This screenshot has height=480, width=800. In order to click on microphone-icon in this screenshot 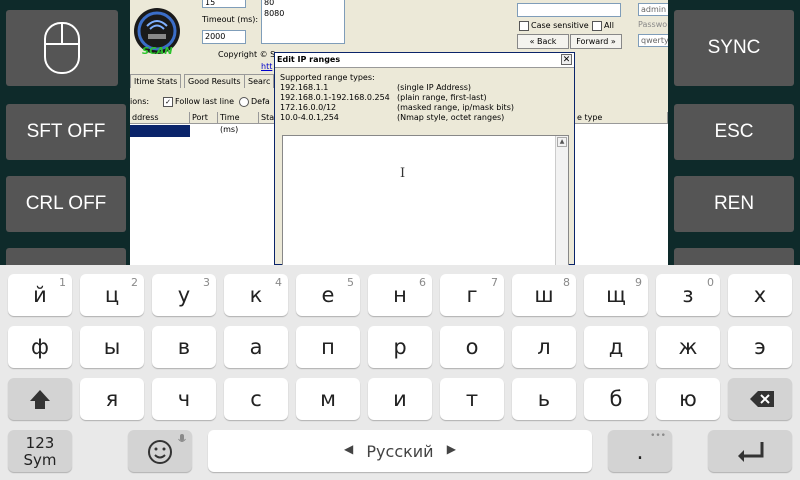, I will do `click(182, 438)`.